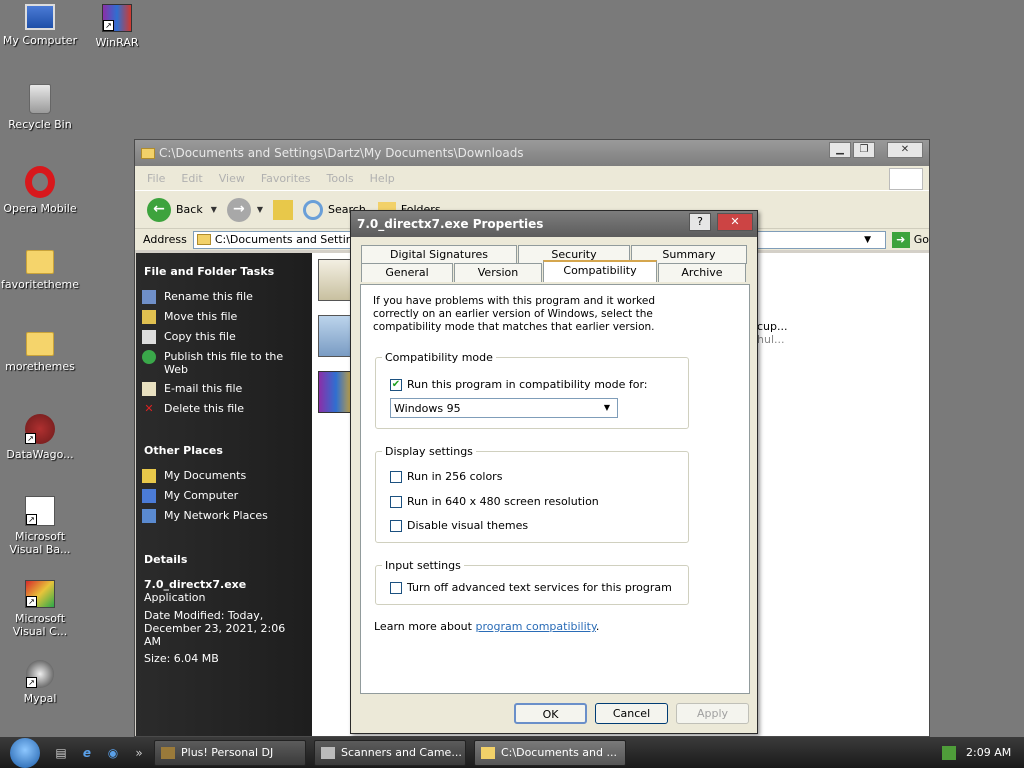 The image size is (1024, 768). What do you see at coordinates (439, 254) in the screenshot?
I see `tab-digital-signatures: Digital Signatures` at bounding box center [439, 254].